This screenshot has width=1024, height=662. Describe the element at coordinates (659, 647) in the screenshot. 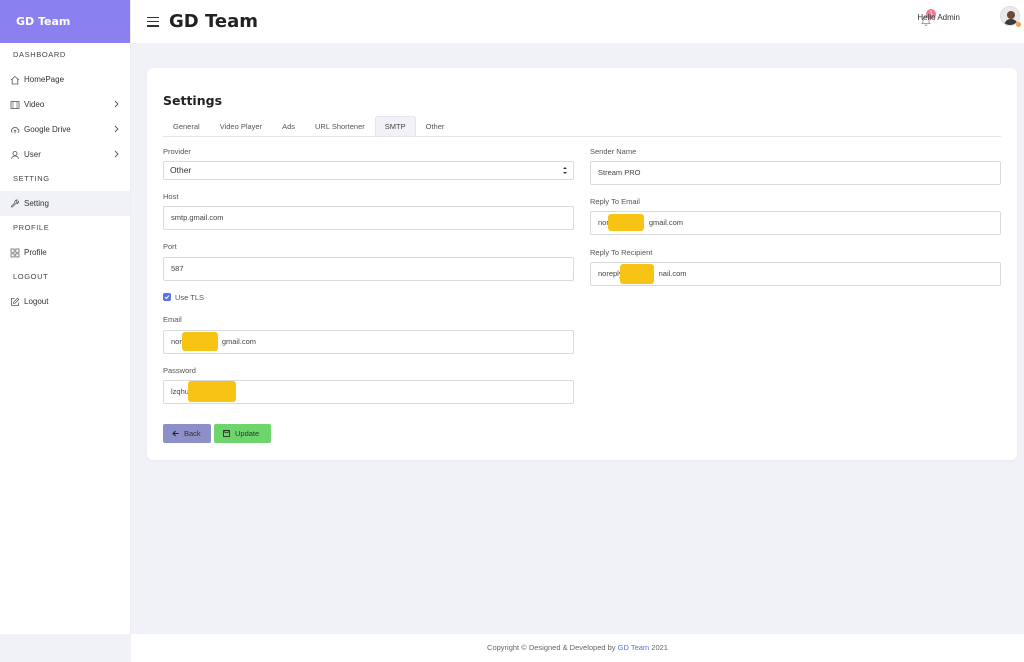

I see `footer-year: 2021` at that location.